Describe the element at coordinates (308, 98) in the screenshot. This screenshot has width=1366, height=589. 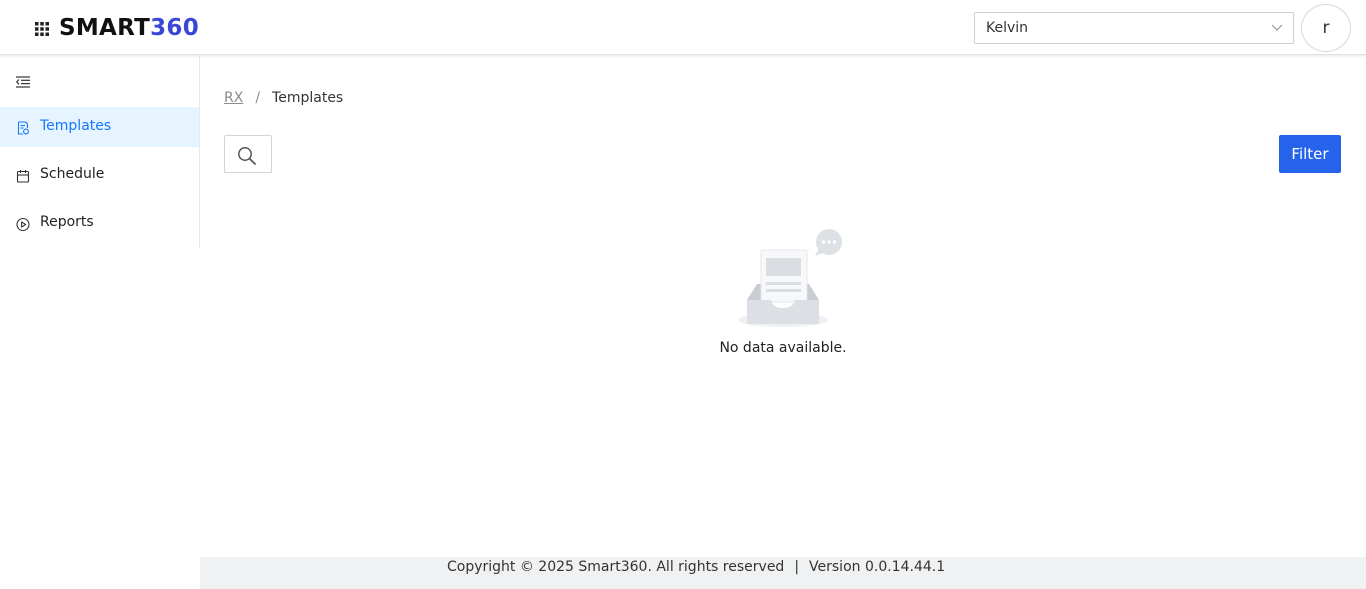
I see `breadcrumb-current: Templates` at that location.